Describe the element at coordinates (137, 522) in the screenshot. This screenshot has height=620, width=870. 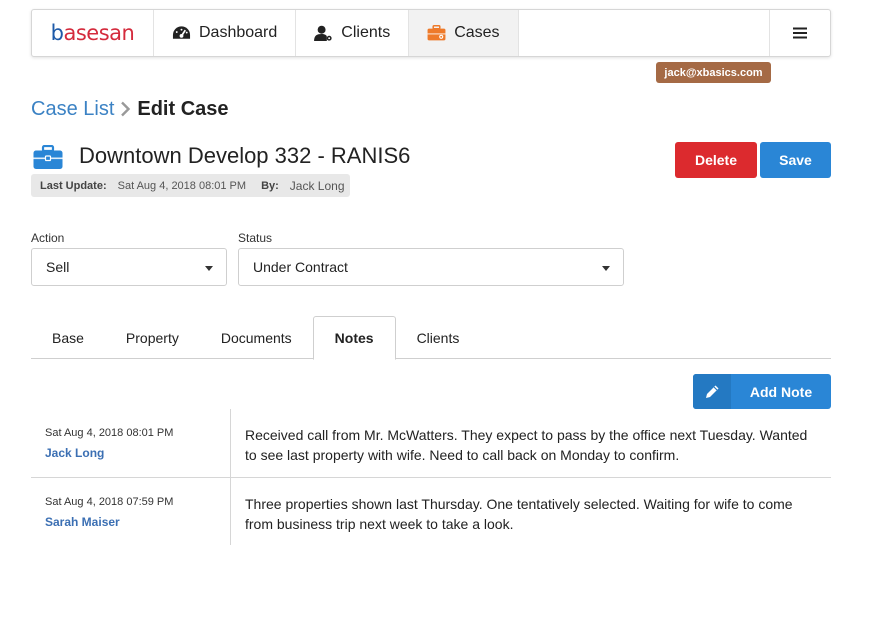
I see `note-author-link: Sarah Maiser` at that location.